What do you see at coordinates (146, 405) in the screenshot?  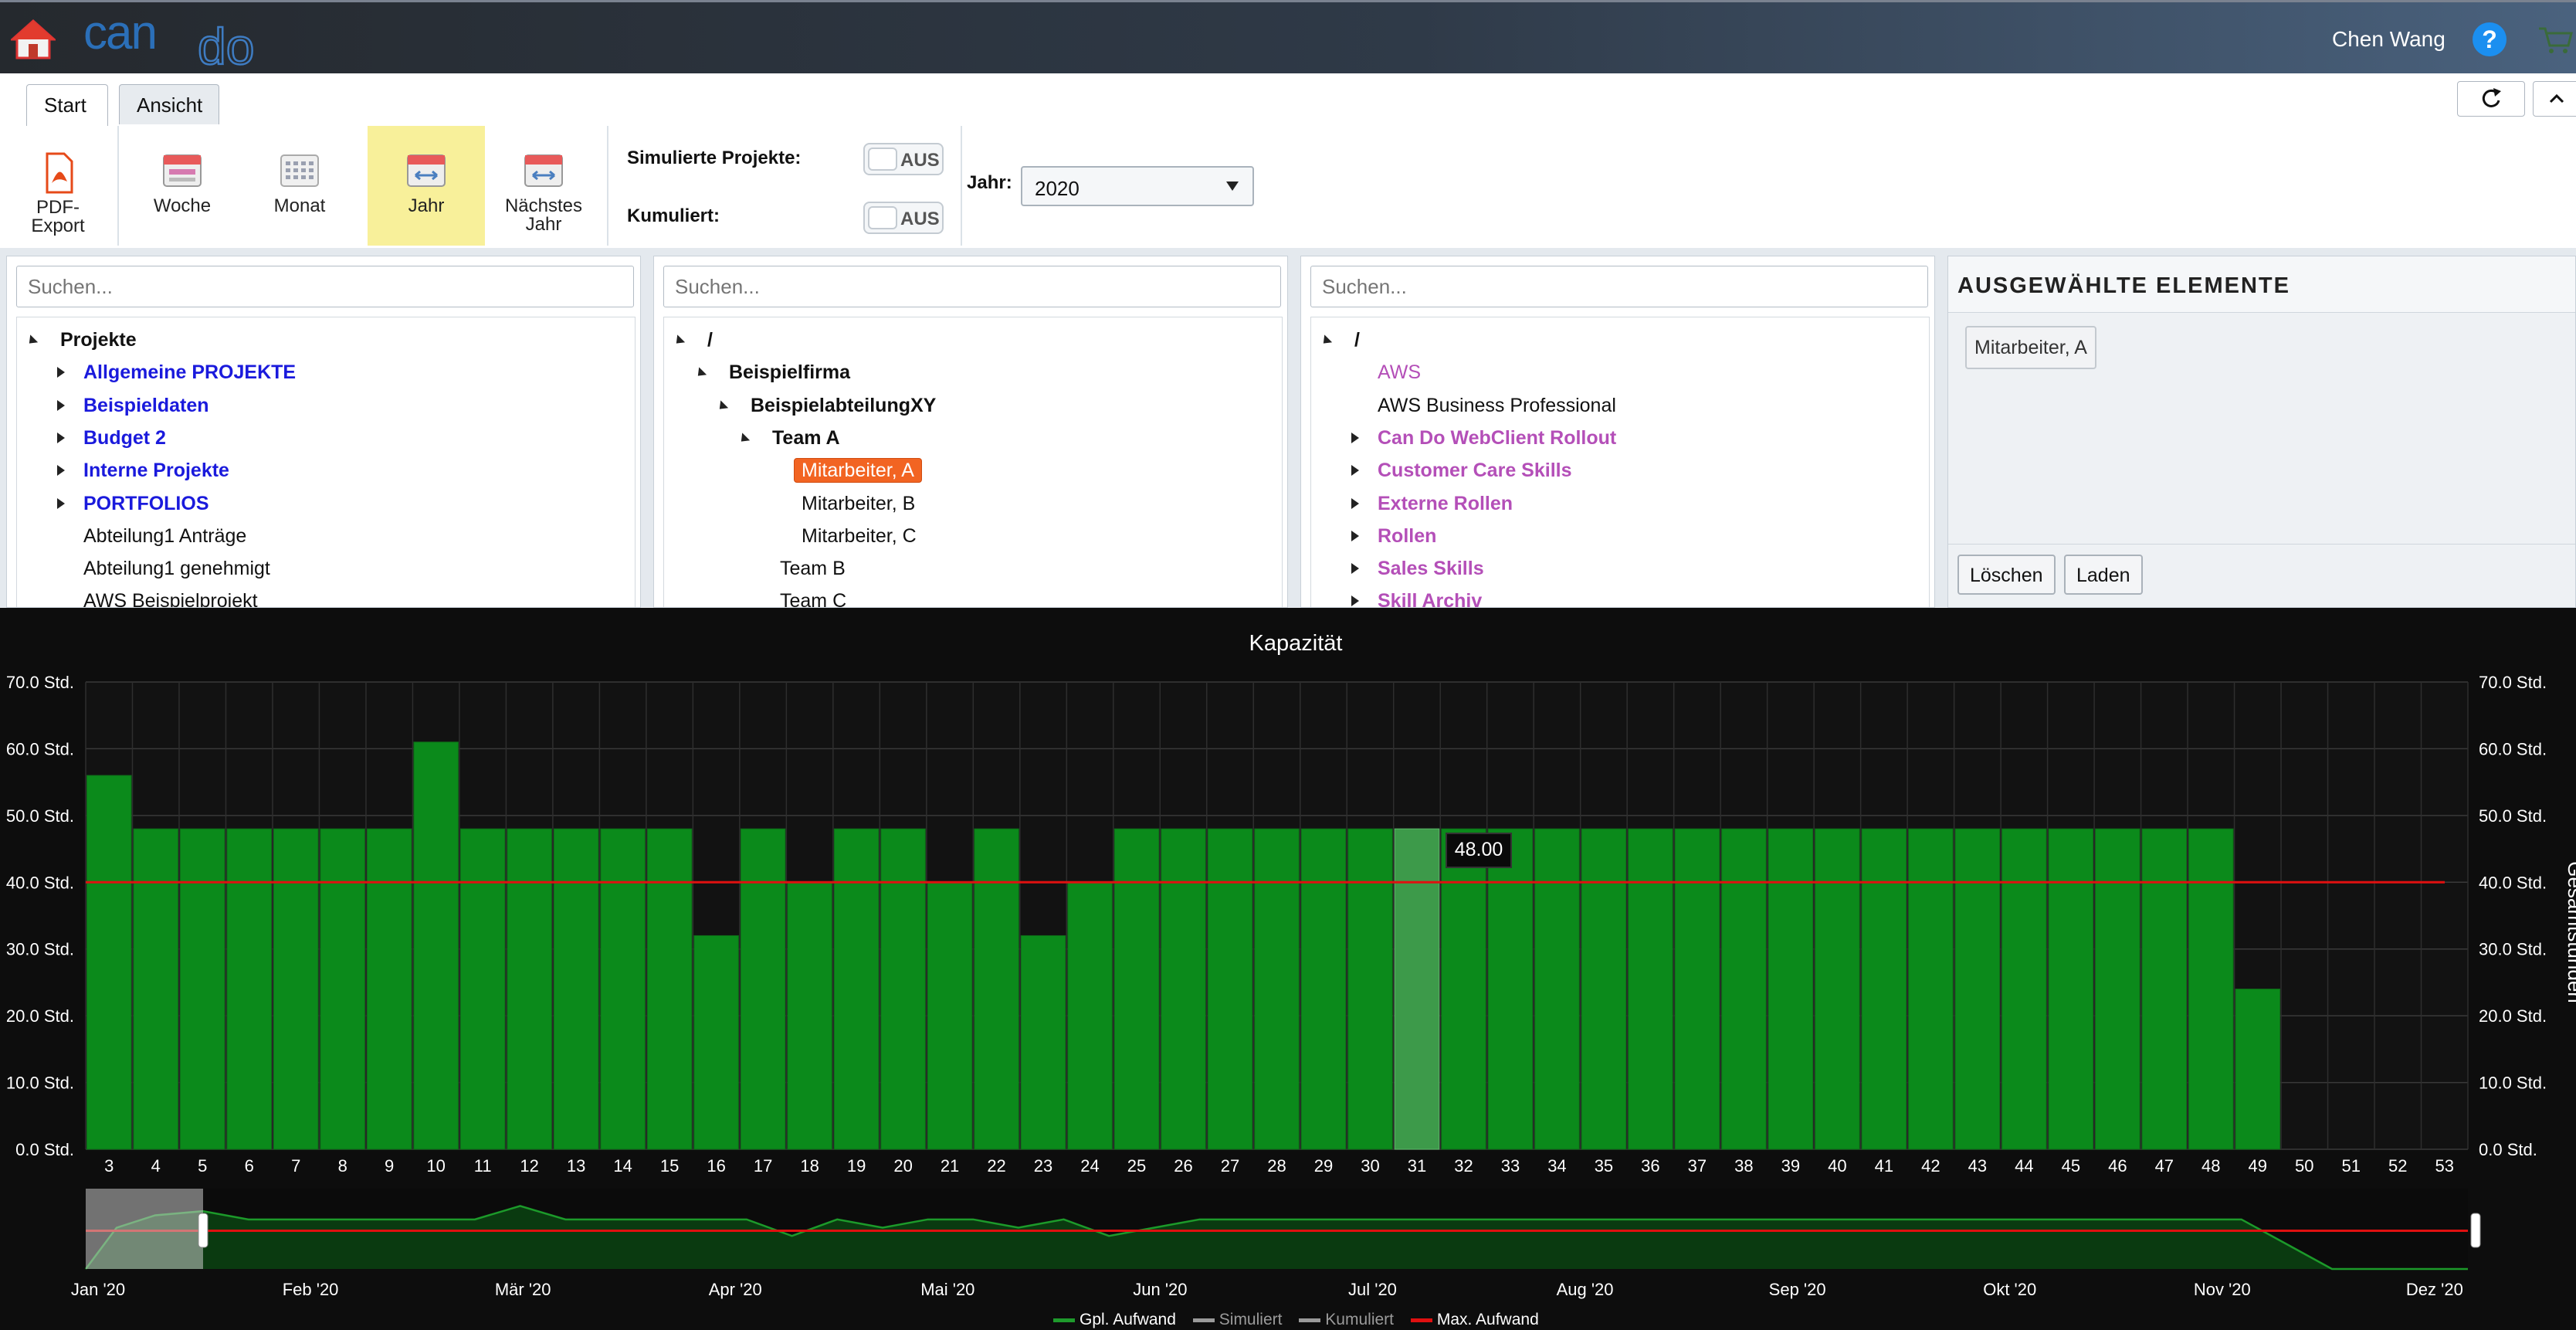 I see `tree-item: Beispieldaten` at bounding box center [146, 405].